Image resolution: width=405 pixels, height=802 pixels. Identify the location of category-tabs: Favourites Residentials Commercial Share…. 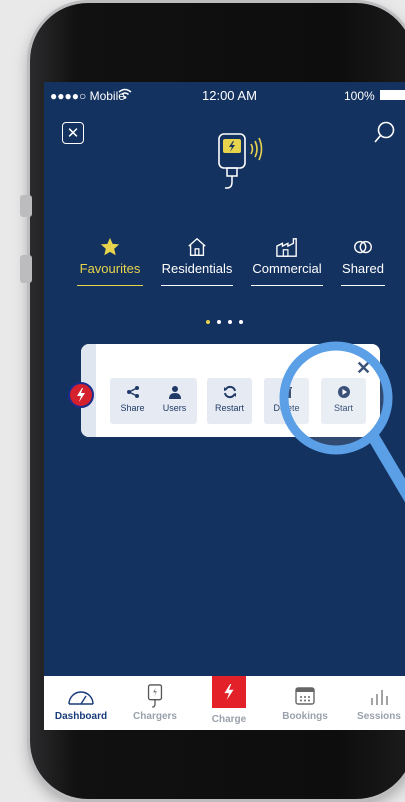
(232, 261).